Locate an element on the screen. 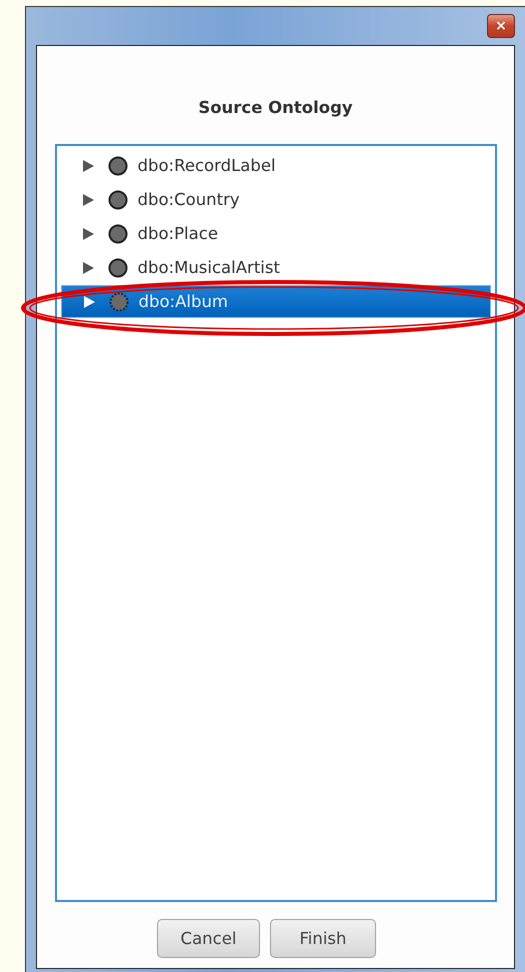  dialog-heading: Source Ontology is located at coordinates (275, 108).